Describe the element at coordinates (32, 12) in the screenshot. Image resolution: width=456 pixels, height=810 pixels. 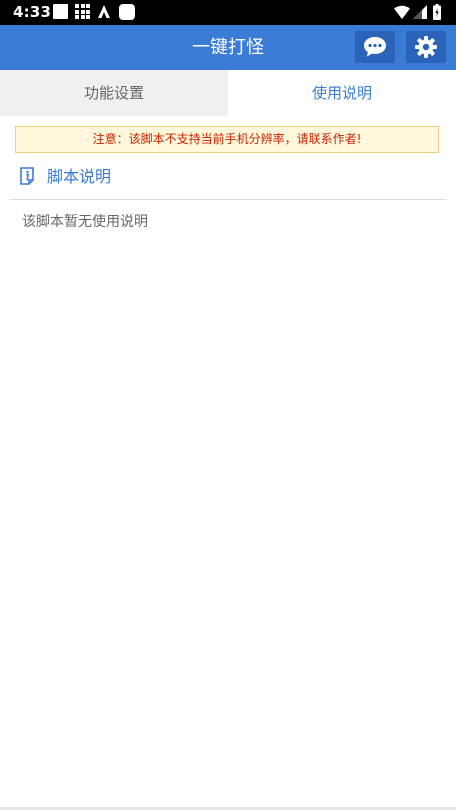
I see `status-time: 4:33` at that location.